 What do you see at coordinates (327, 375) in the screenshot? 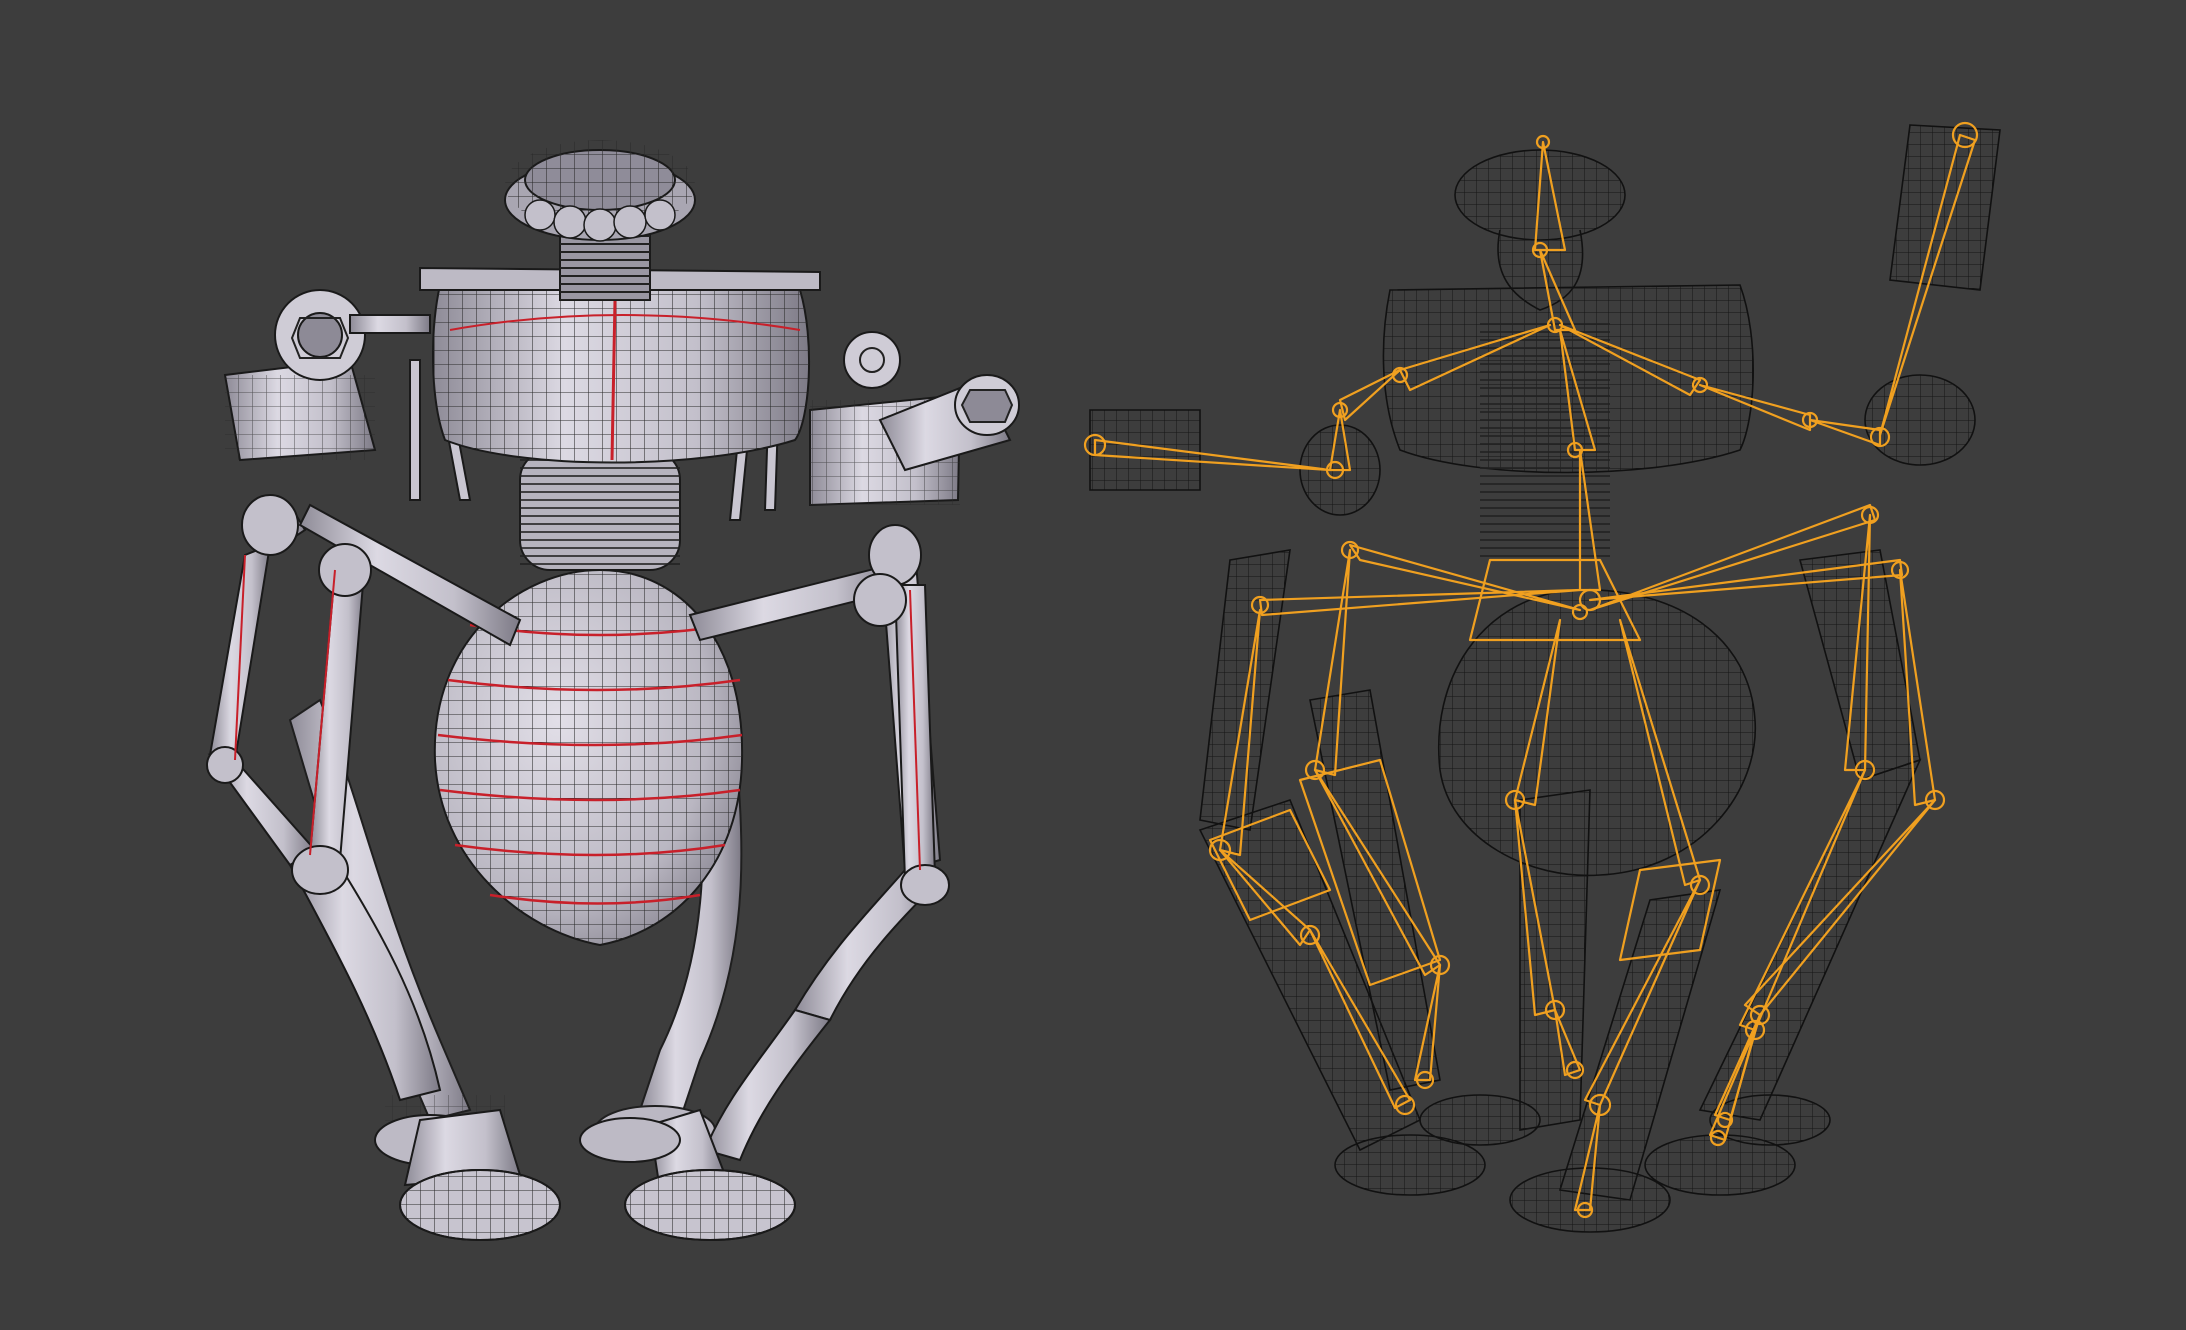
I see `left-gun-left` at bounding box center [327, 375].